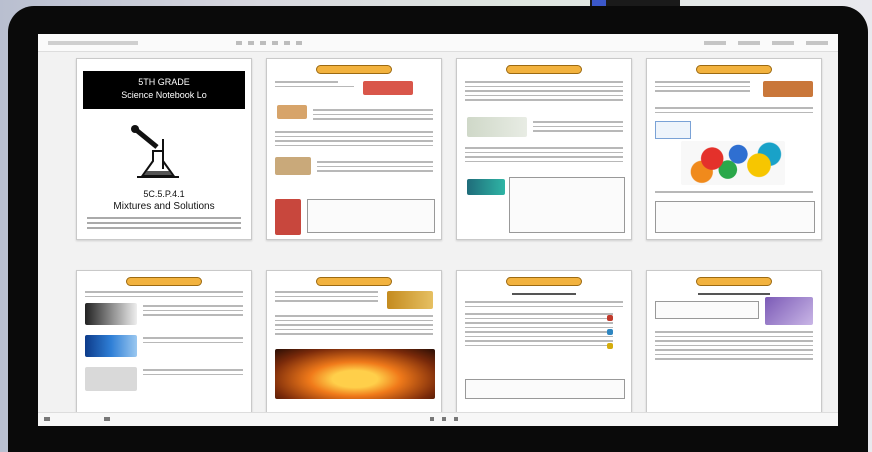  What do you see at coordinates (438, 43) in the screenshot?
I see `viewer-toolbar` at bounding box center [438, 43].